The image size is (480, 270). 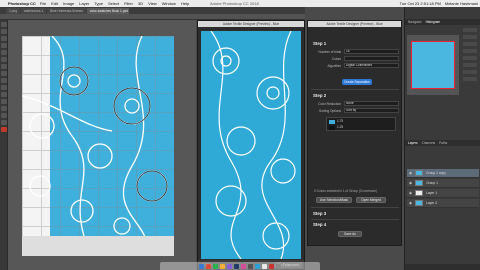 I want to click on type-tool-icon, so click(x=4, y=108).